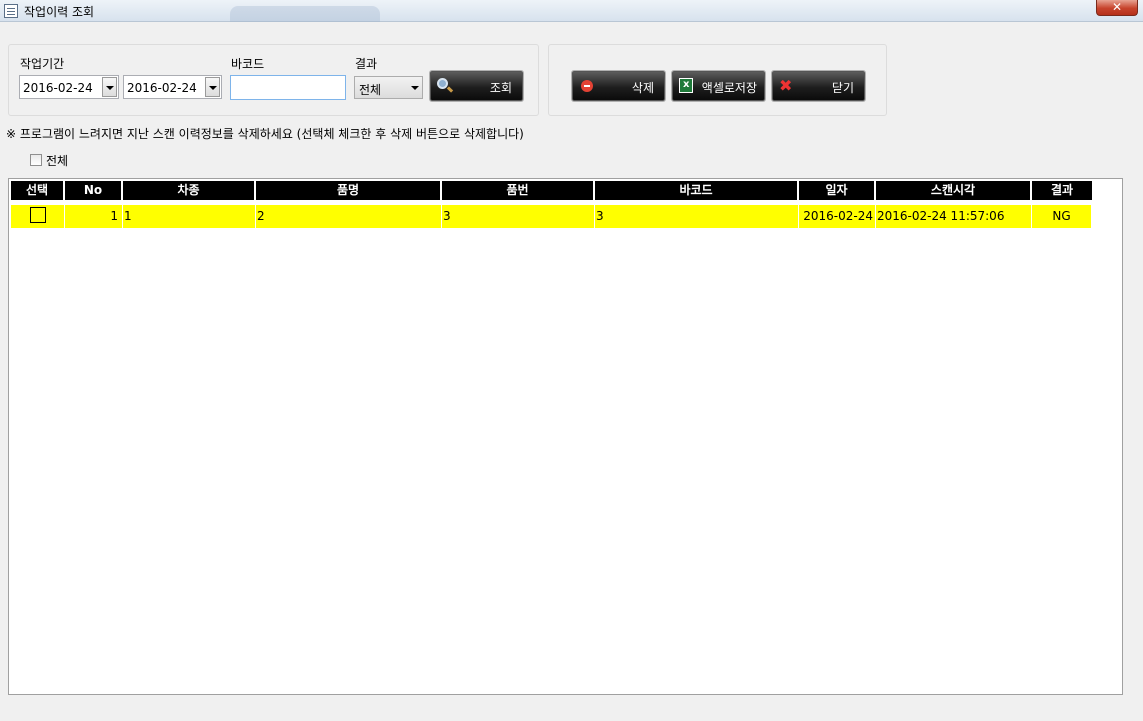 This screenshot has height=721, width=1143. What do you see at coordinates (954, 190) in the screenshot?
I see `column-header-scan-time: 스캔시각` at bounding box center [954, 190].